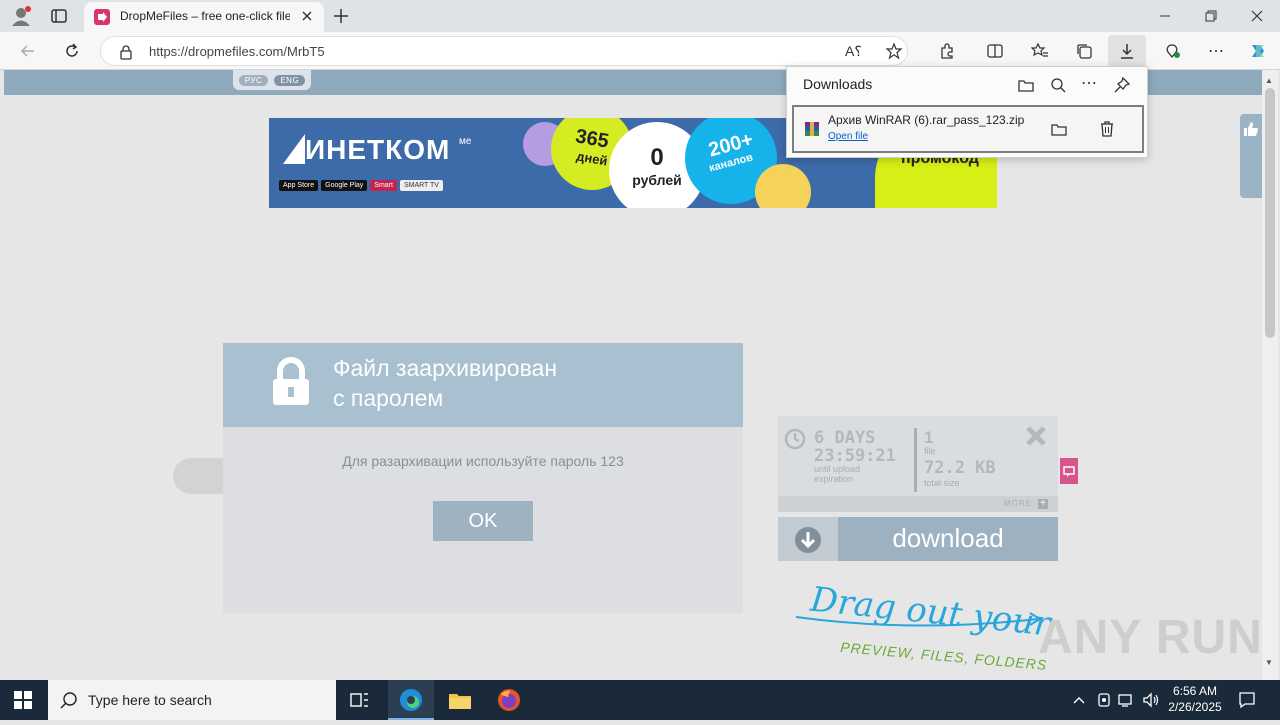  What do you see at coordinates (854, 52) in the screenshot?
I see `read-aloud-icon: A⸮` at bounding box center [854, 52].